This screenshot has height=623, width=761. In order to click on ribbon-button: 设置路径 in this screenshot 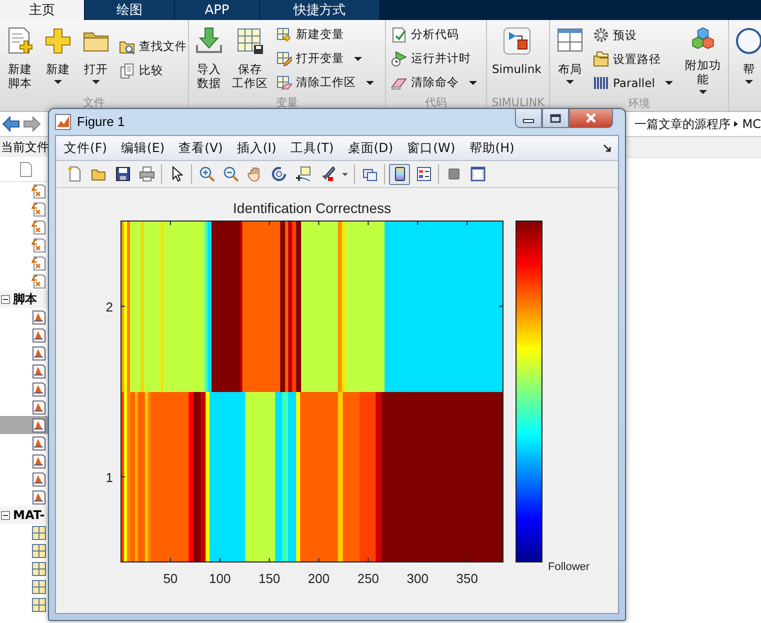, I will do `click(633, 59)`.